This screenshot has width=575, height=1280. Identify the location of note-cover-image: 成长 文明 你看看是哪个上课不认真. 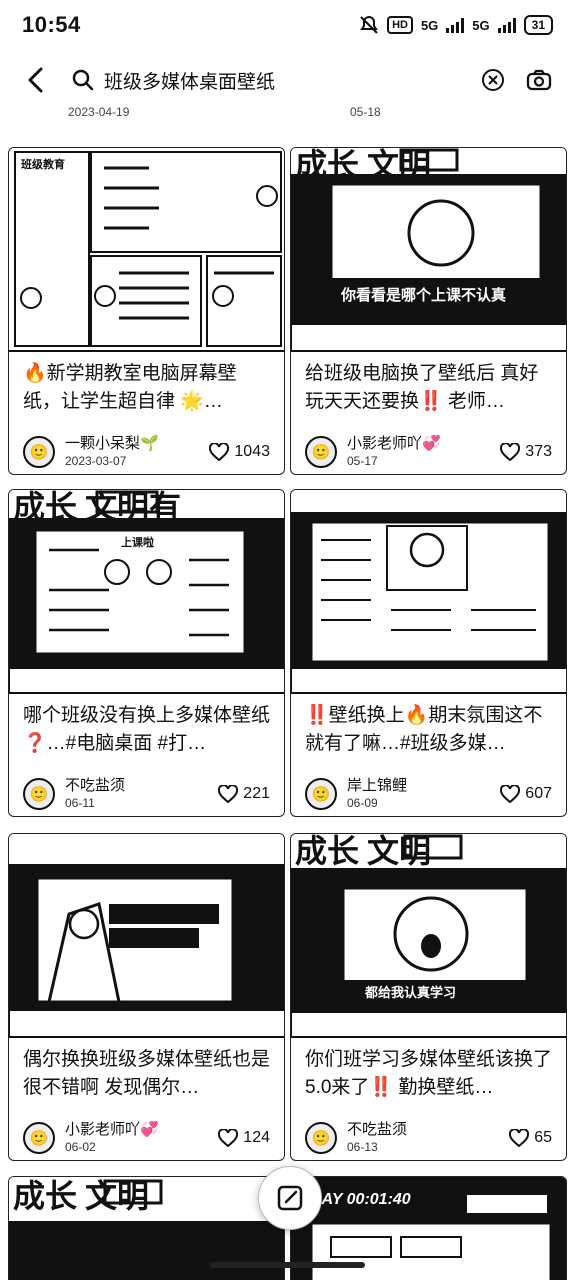
(428, 250).